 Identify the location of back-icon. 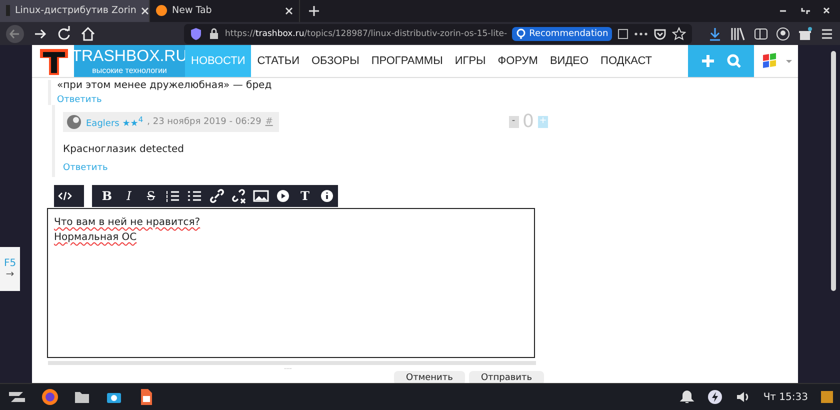
(15, 33).